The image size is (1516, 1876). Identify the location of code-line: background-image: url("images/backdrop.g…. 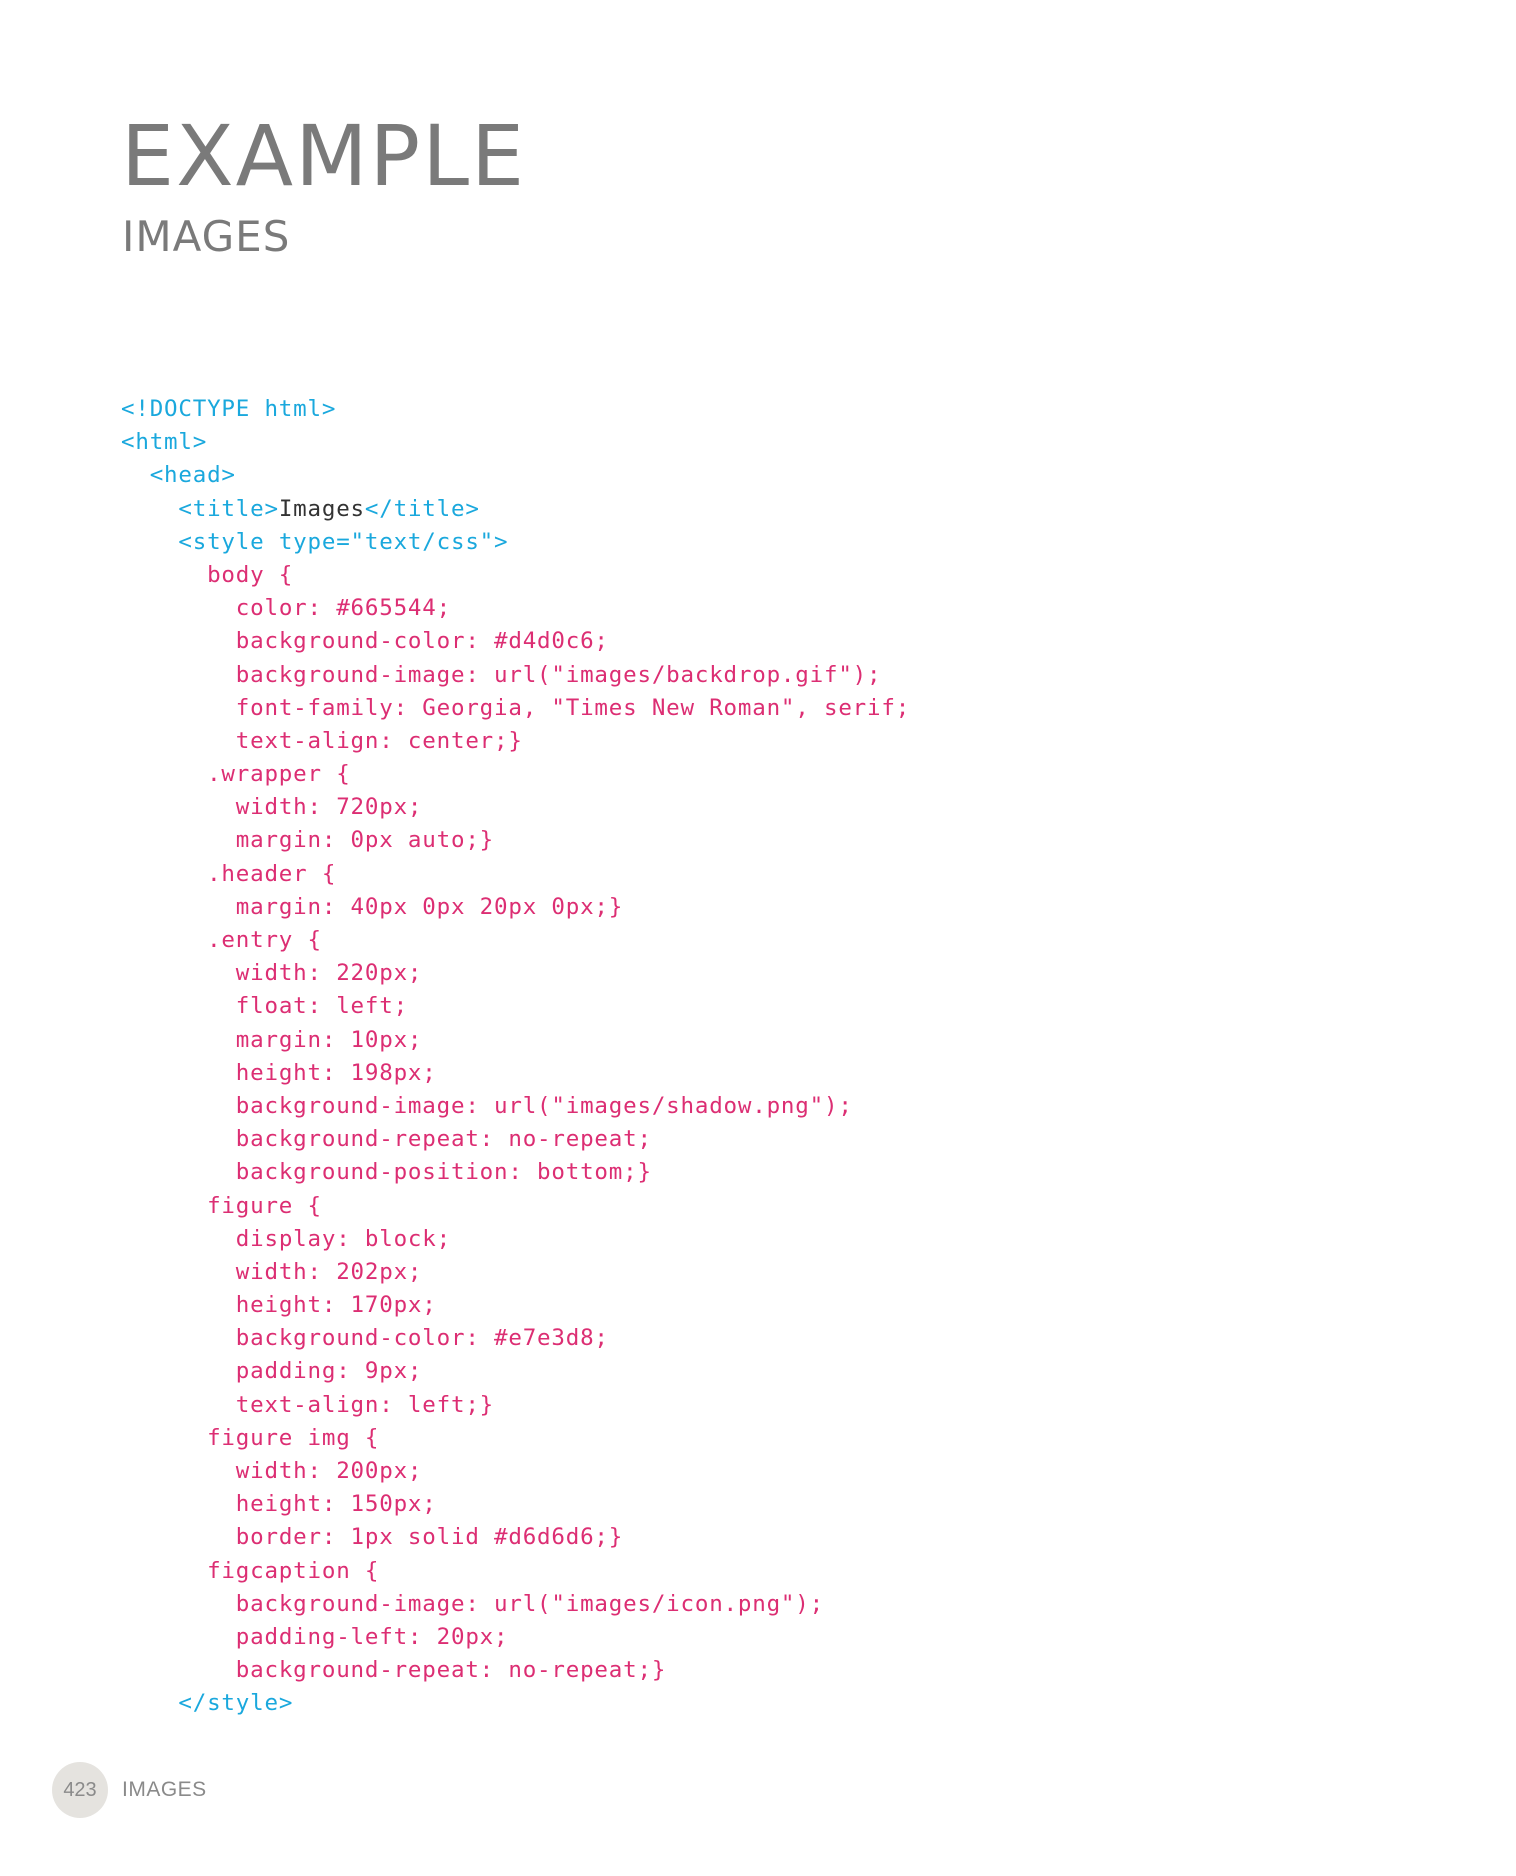
(771, 675).